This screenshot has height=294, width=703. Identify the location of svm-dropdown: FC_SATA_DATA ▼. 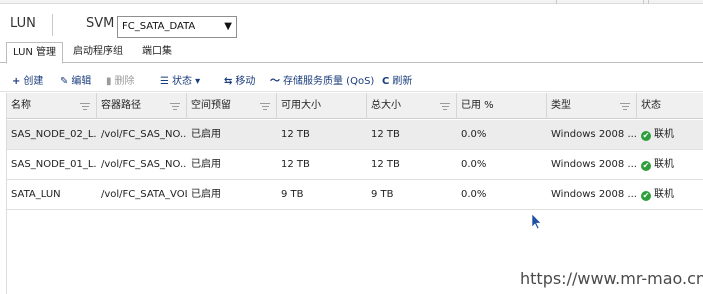
(177, 27).